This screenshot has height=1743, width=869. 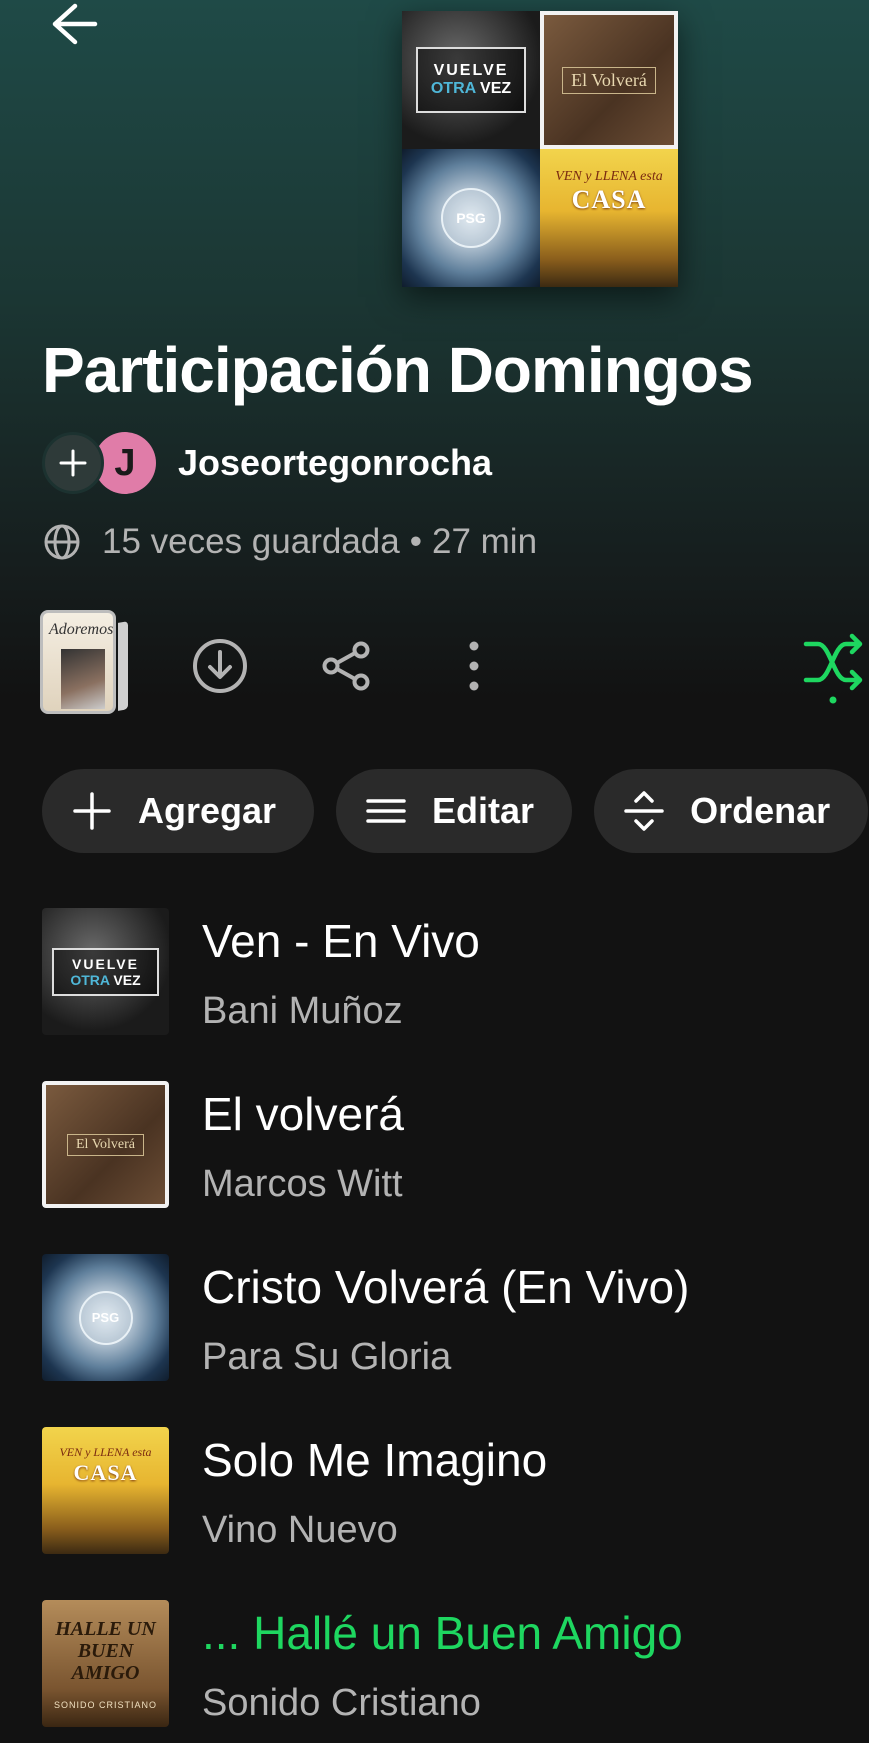 I want to click on track-artwork: PSG, so click(x=105, y=1317).